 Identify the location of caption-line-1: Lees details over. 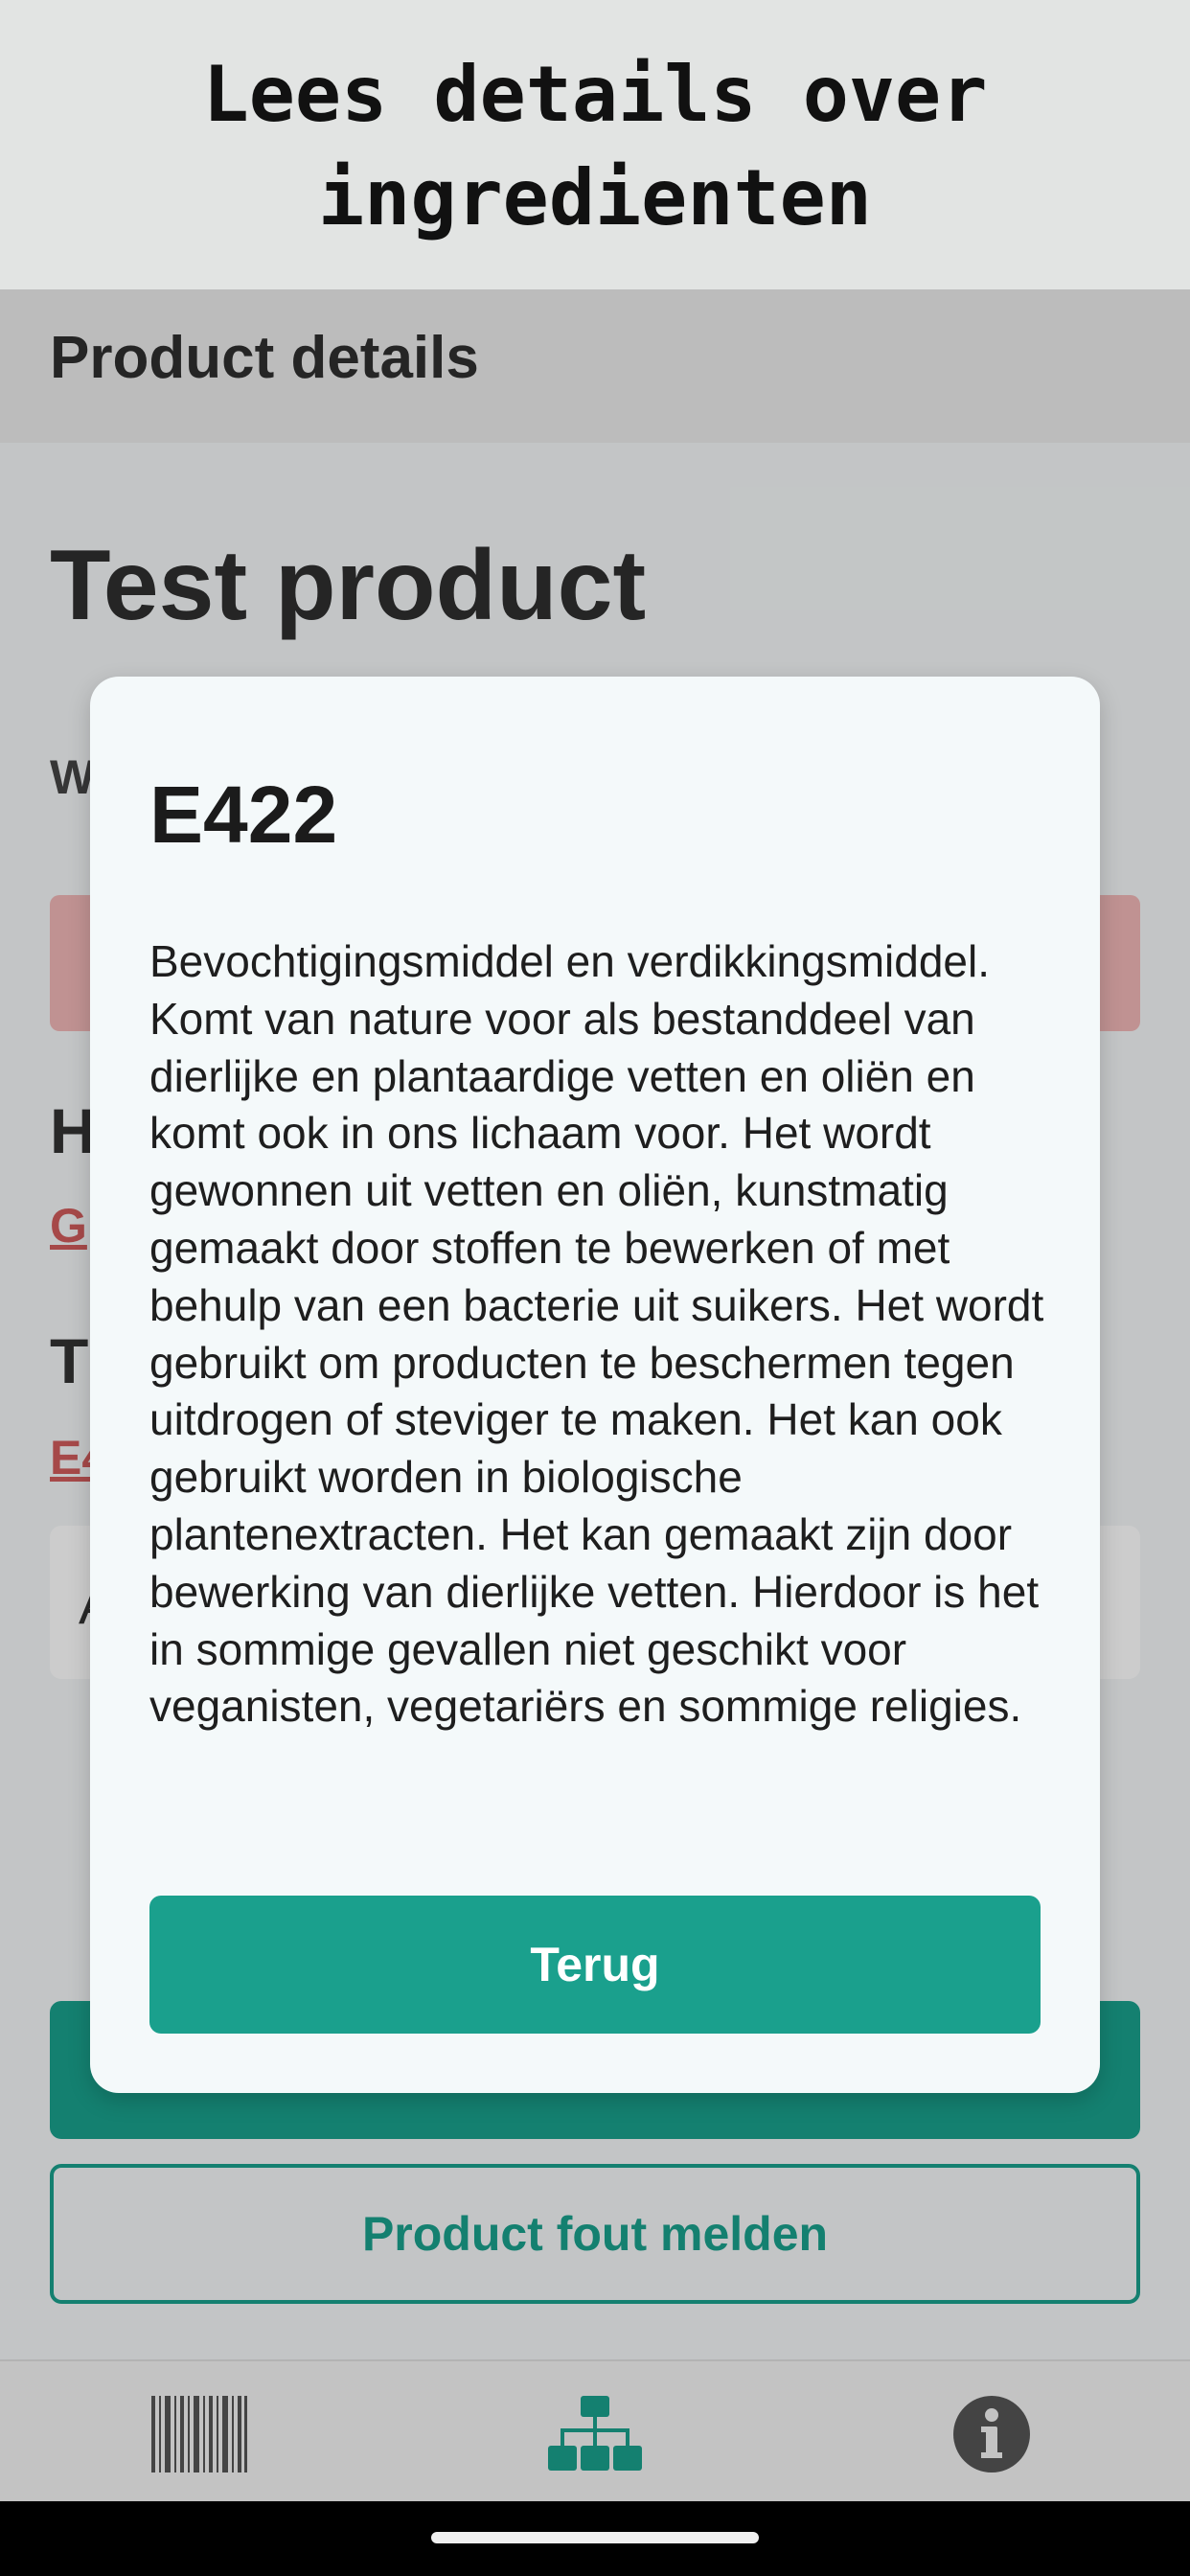
(595, 94).